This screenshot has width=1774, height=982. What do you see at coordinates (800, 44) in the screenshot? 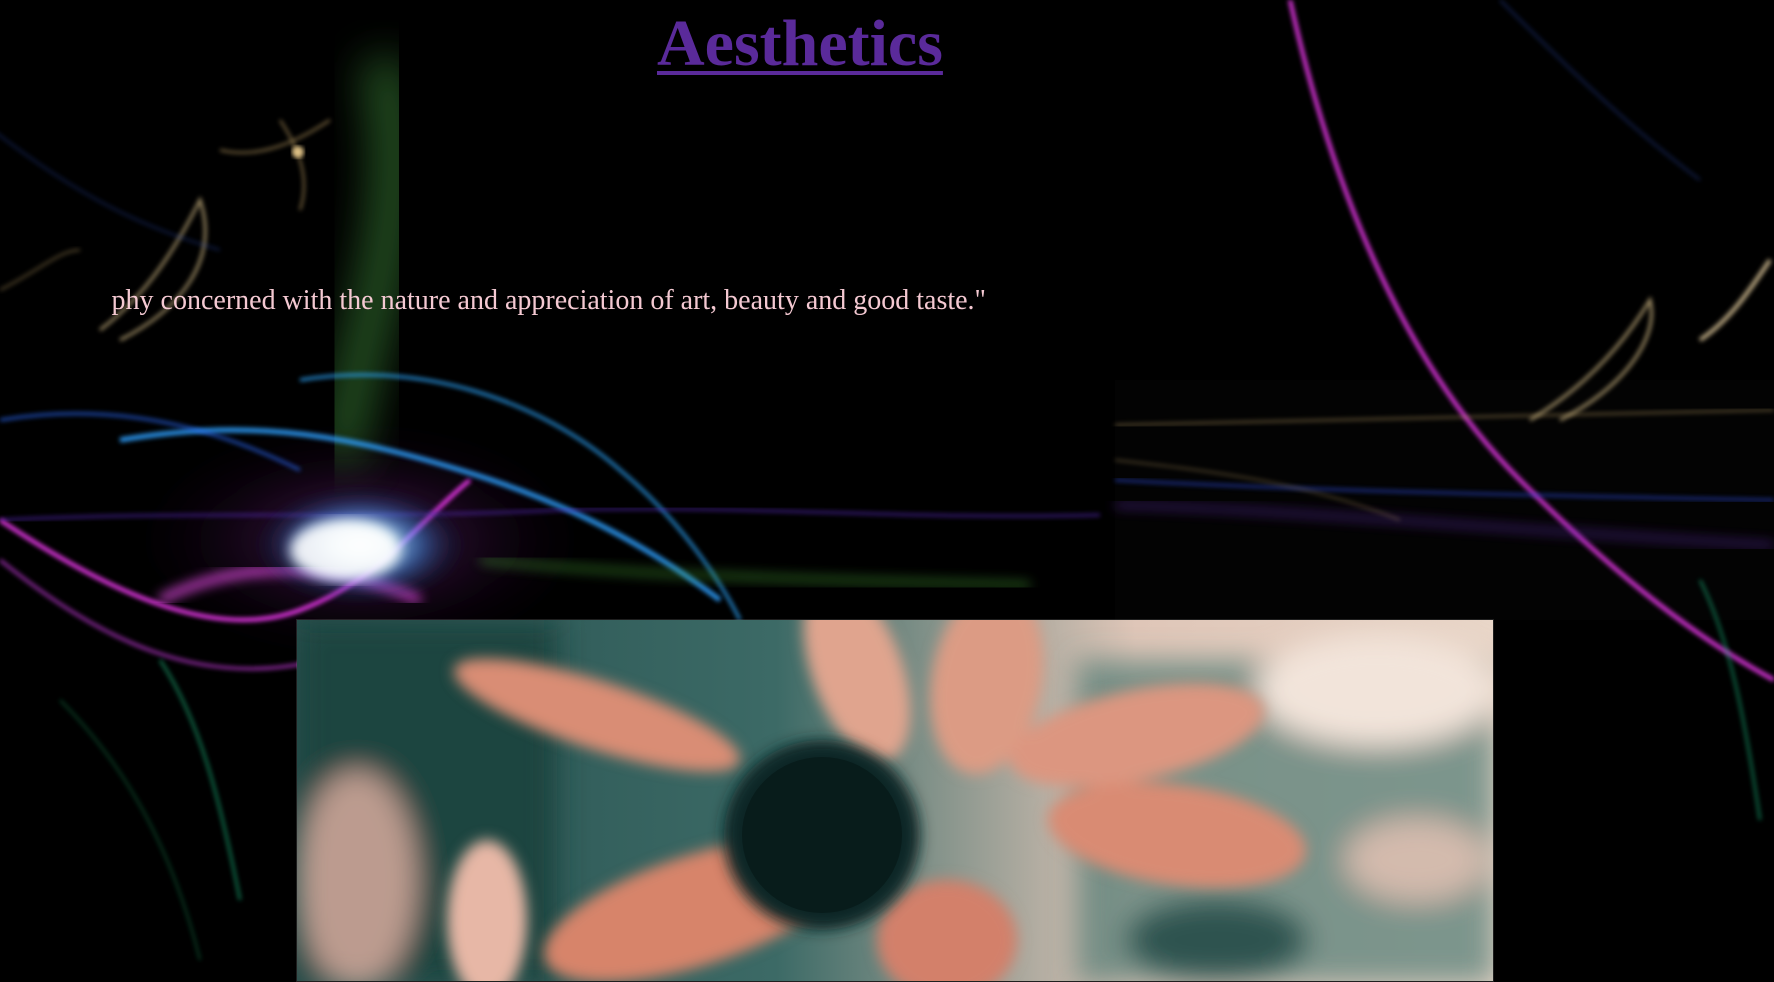
I see `page-title-link: Aesthetics` at bounding box center [800, 44].